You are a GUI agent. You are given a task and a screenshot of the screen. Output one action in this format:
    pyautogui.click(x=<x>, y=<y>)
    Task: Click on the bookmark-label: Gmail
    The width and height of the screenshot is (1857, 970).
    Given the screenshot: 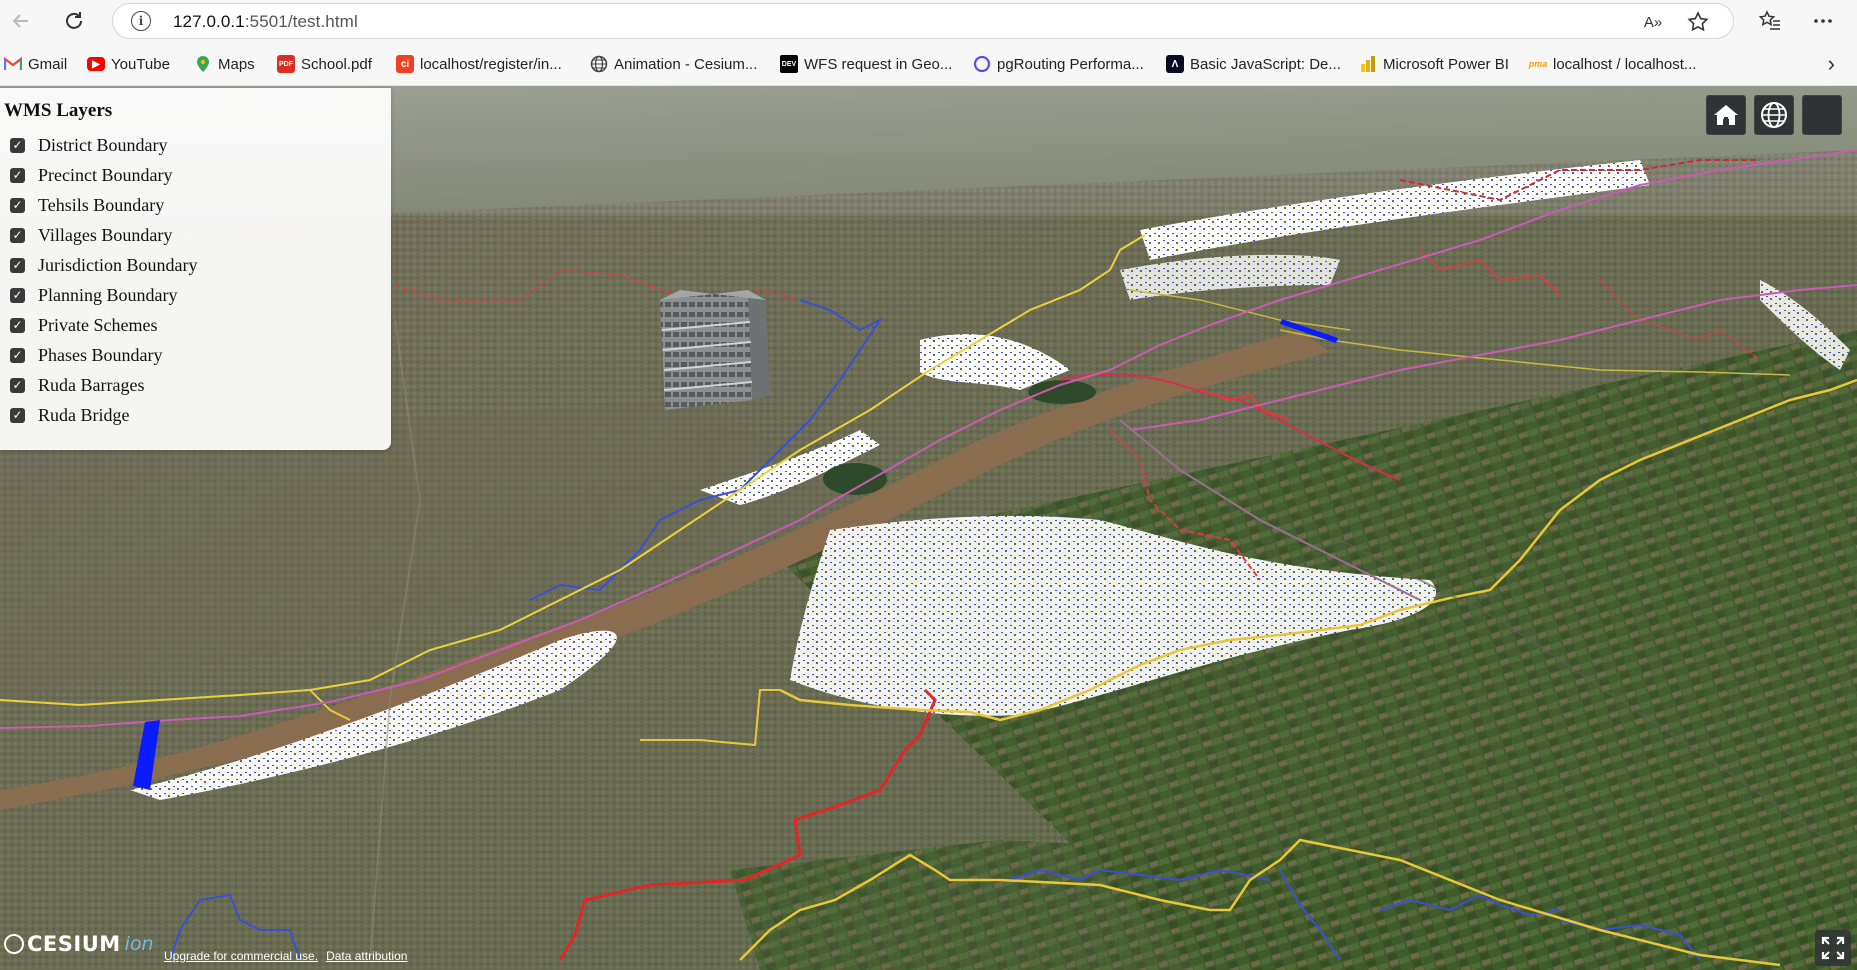 What is the action you would take?
    pyautogui.click(x=48, y=64)
    